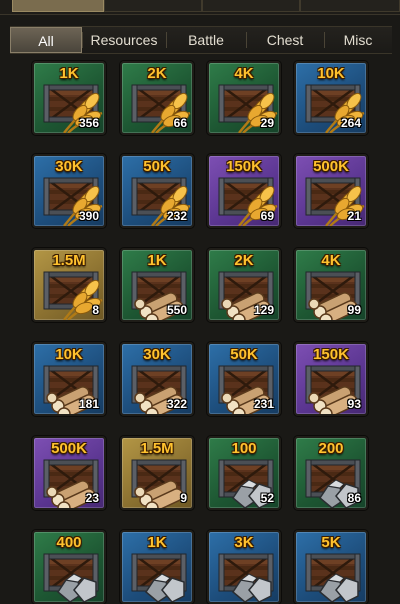 This screenshot has height=604, width=400. I want to click on item-count: 52, so click(267, 498).